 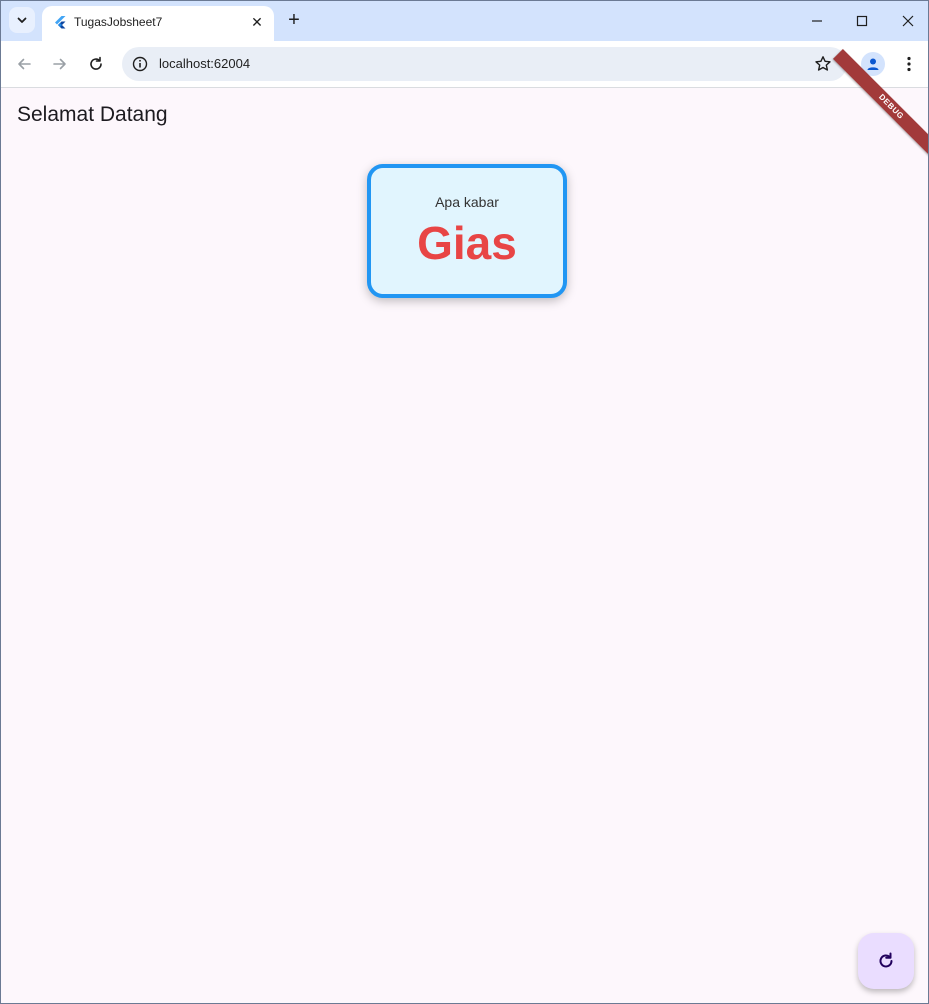 I want to click on maximize-button, so click(x=862, y=21).